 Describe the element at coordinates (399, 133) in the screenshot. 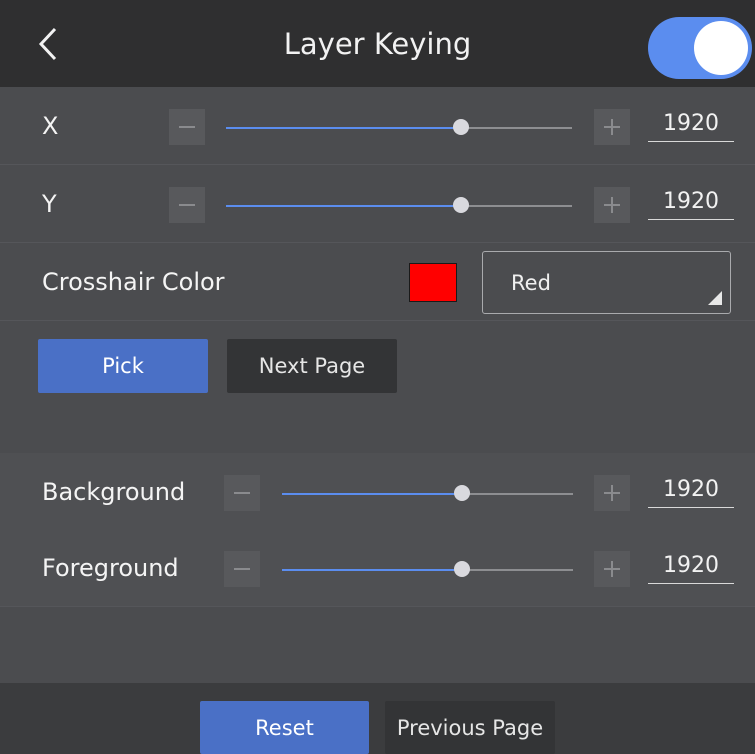

I see `x-slider` at that location.